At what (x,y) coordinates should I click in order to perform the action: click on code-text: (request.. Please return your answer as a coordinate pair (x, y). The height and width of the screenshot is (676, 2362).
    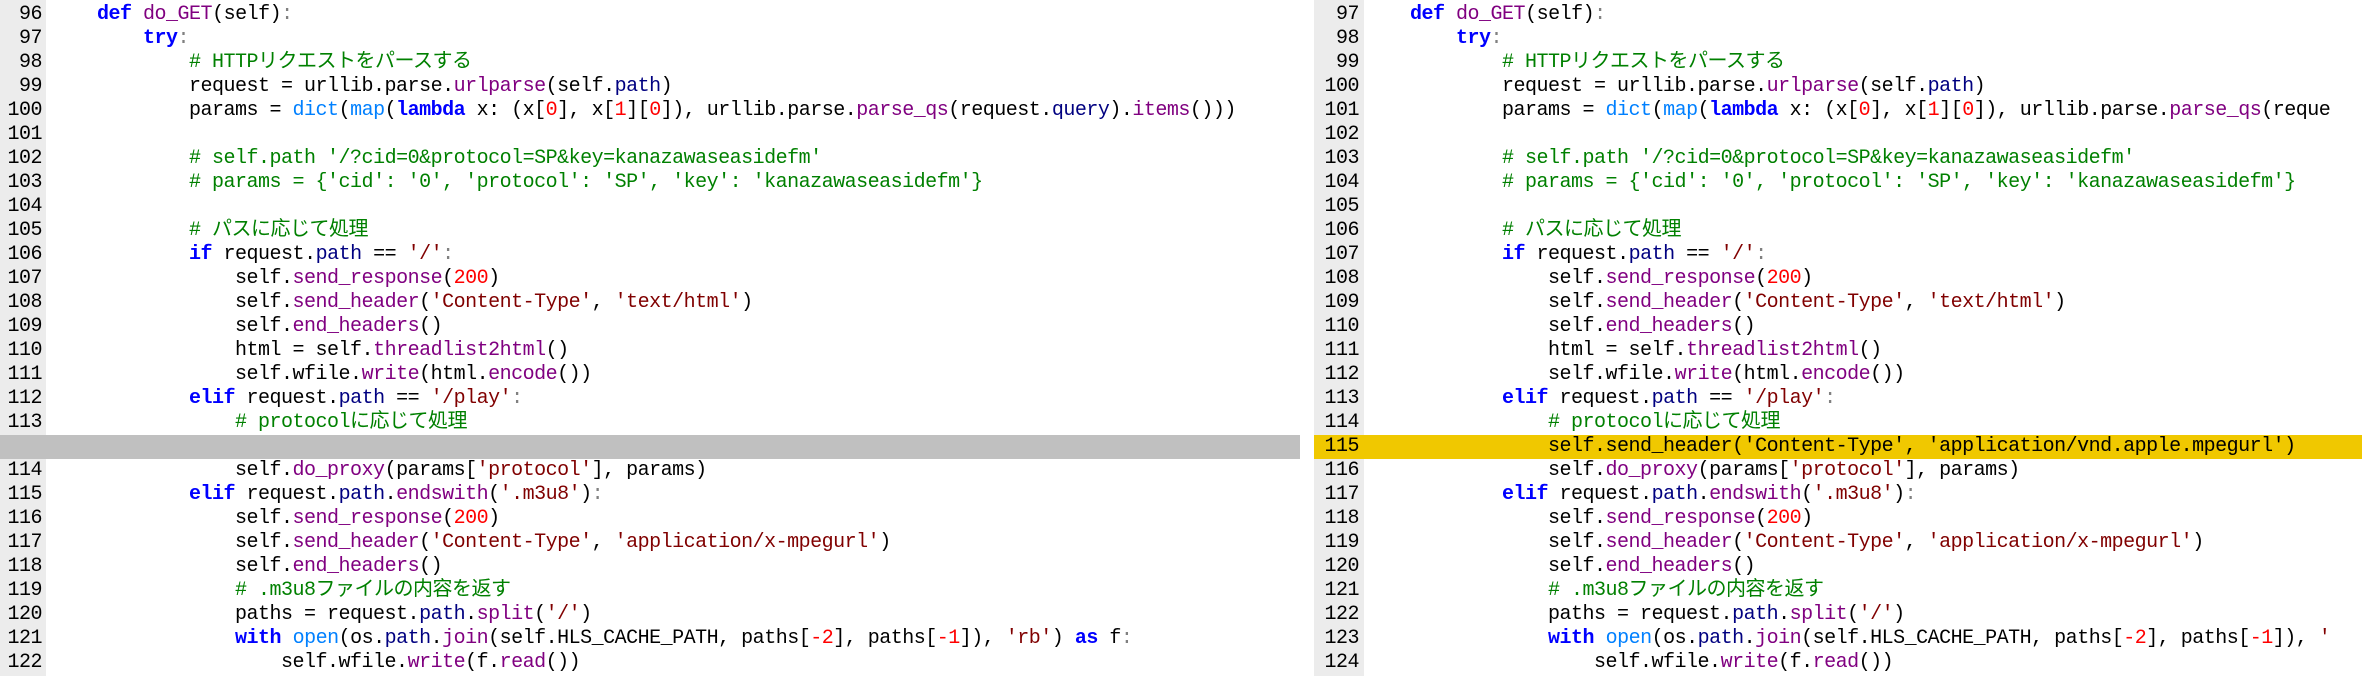
    Looking at the image, I should click on (1000, 110).